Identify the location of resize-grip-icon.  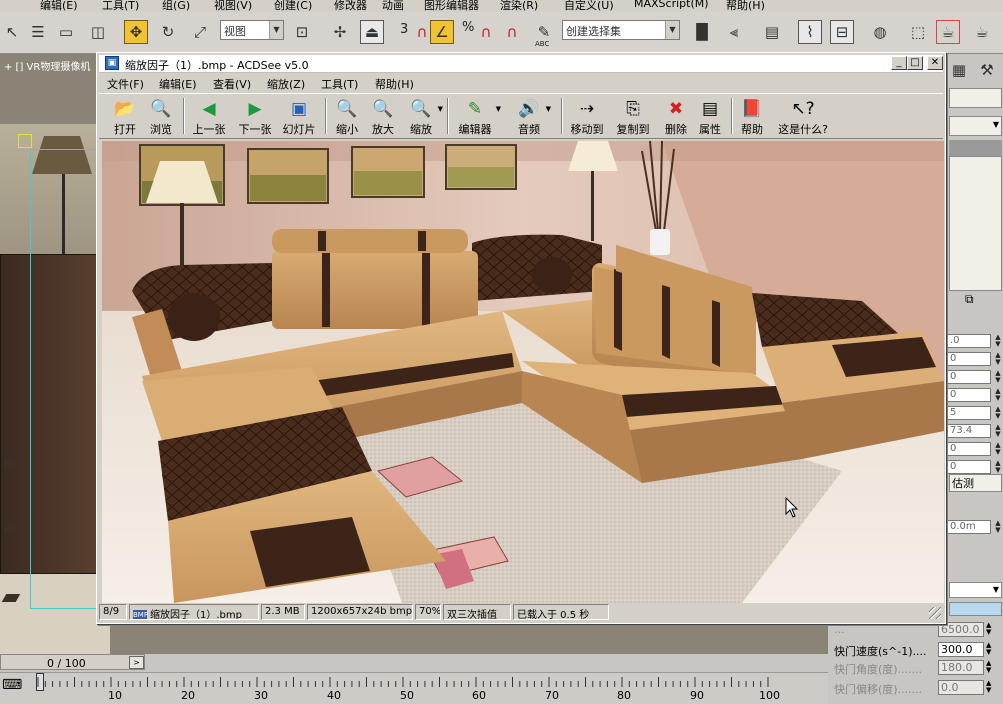
(935, 613).